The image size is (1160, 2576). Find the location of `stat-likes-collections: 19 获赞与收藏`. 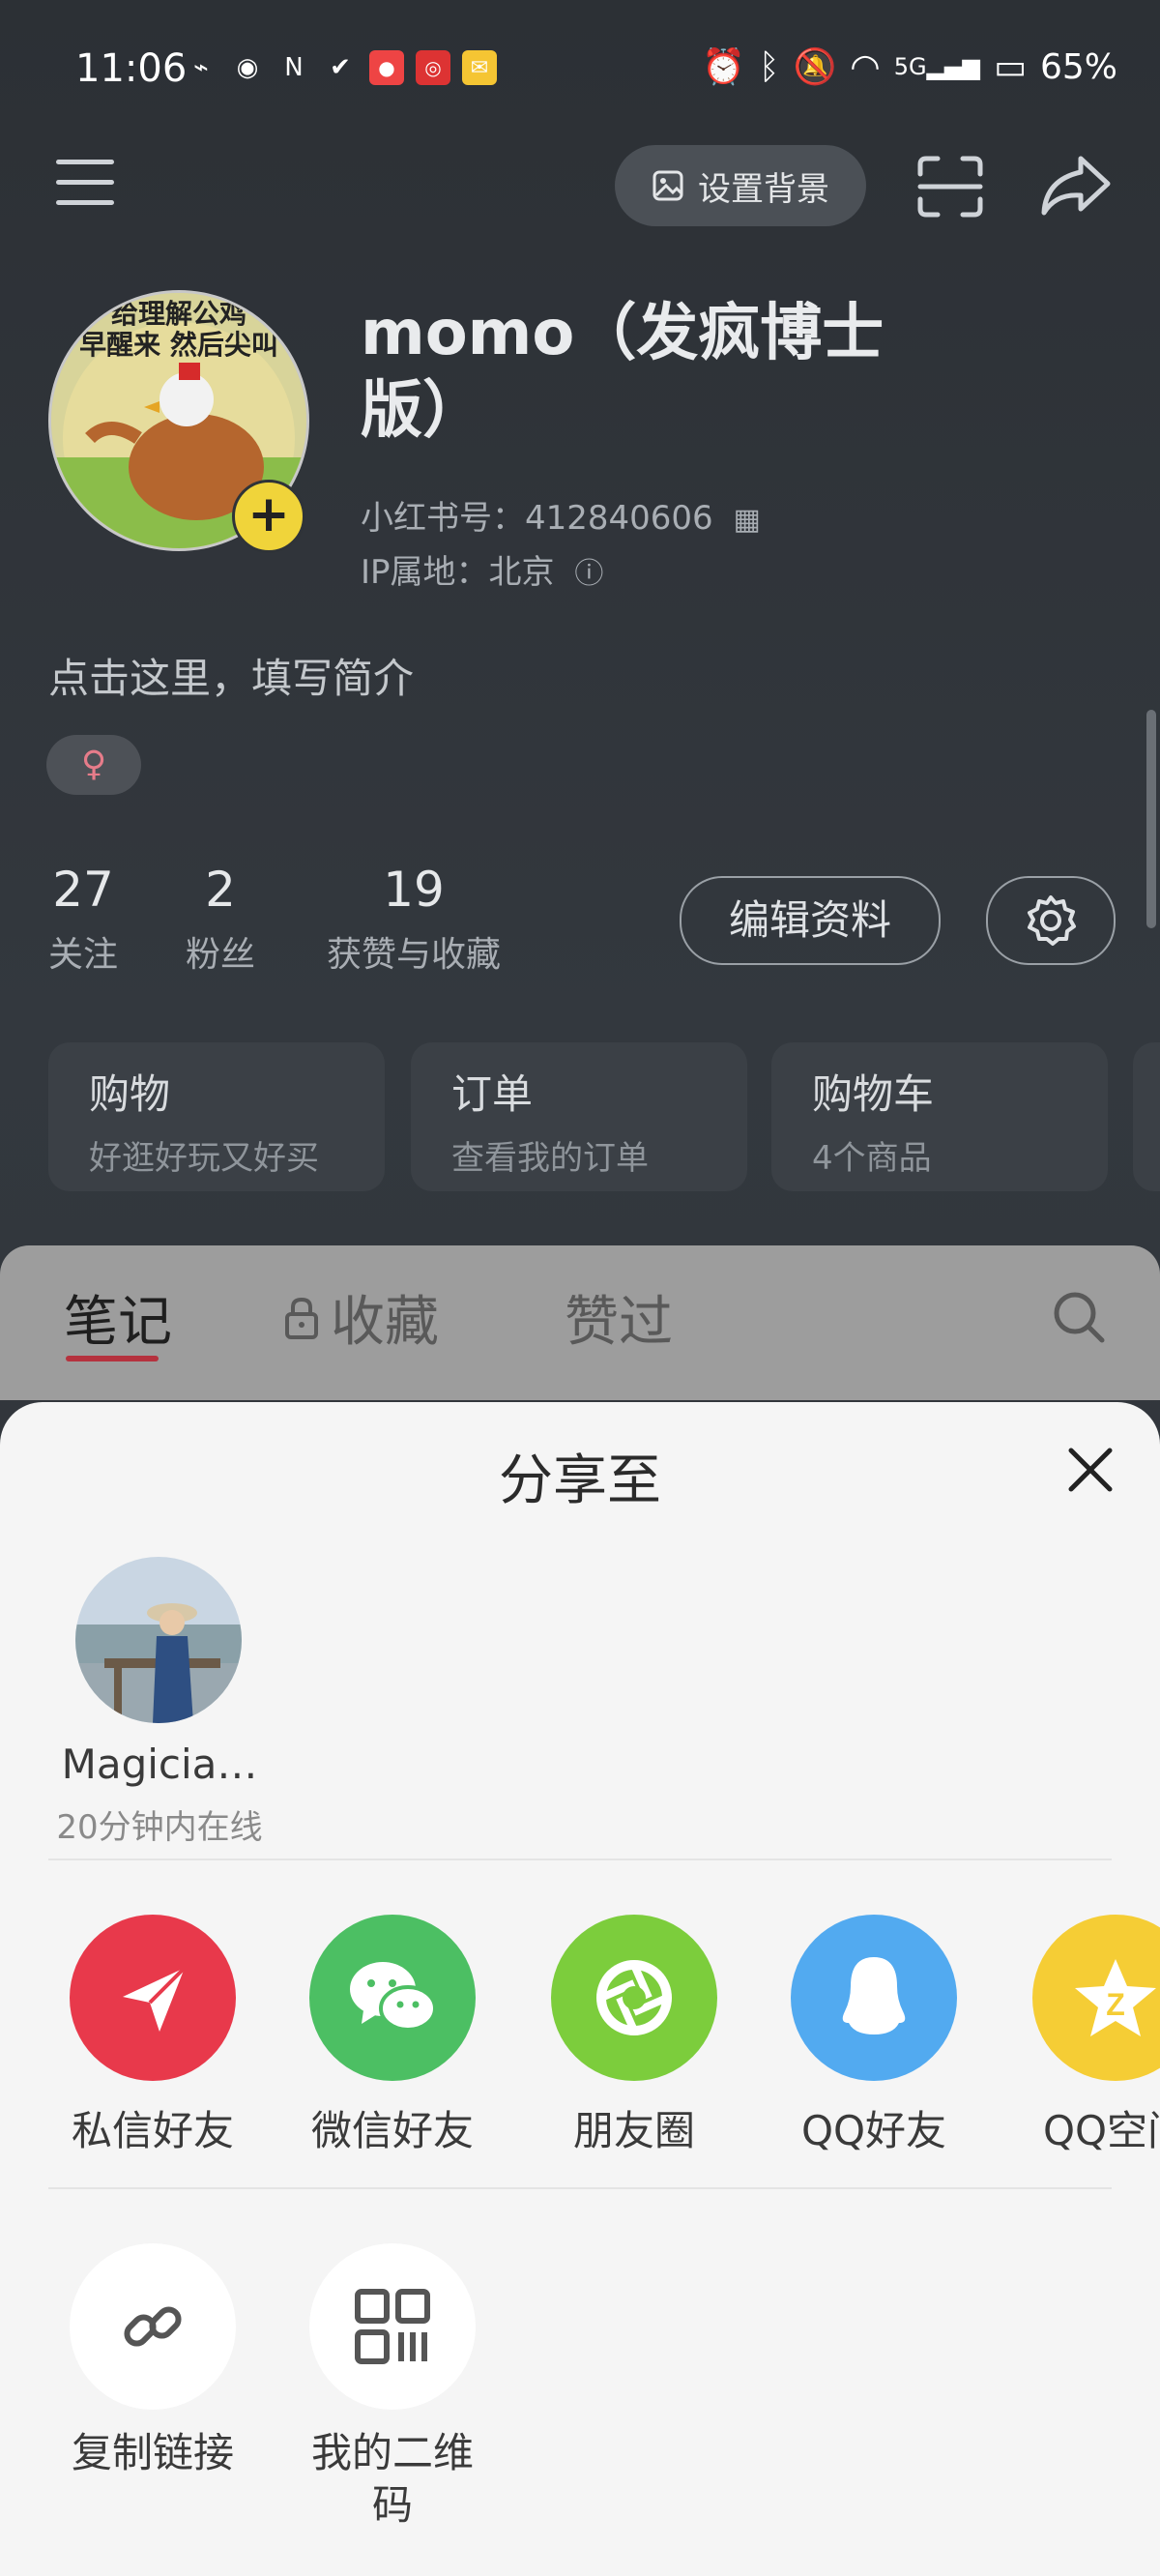

stat-likes-collections: 19 获赞与收藏 is located at coordinates (414, 919).